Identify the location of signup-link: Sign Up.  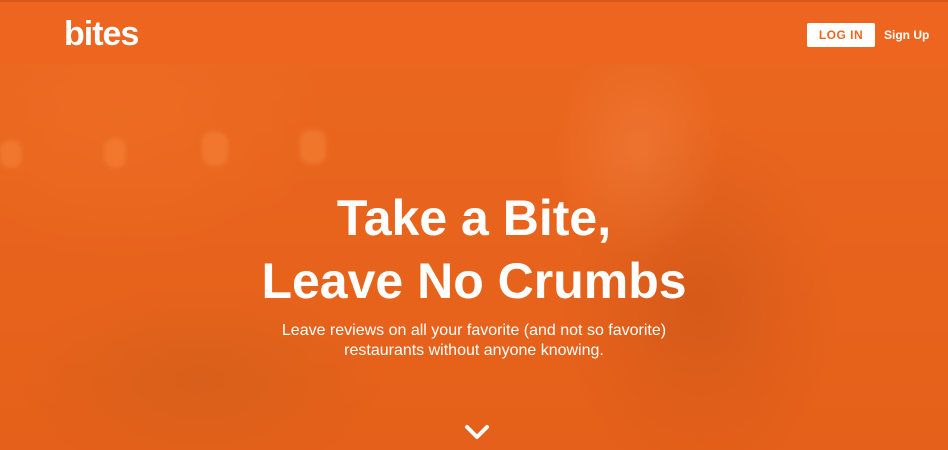
(906, 35).